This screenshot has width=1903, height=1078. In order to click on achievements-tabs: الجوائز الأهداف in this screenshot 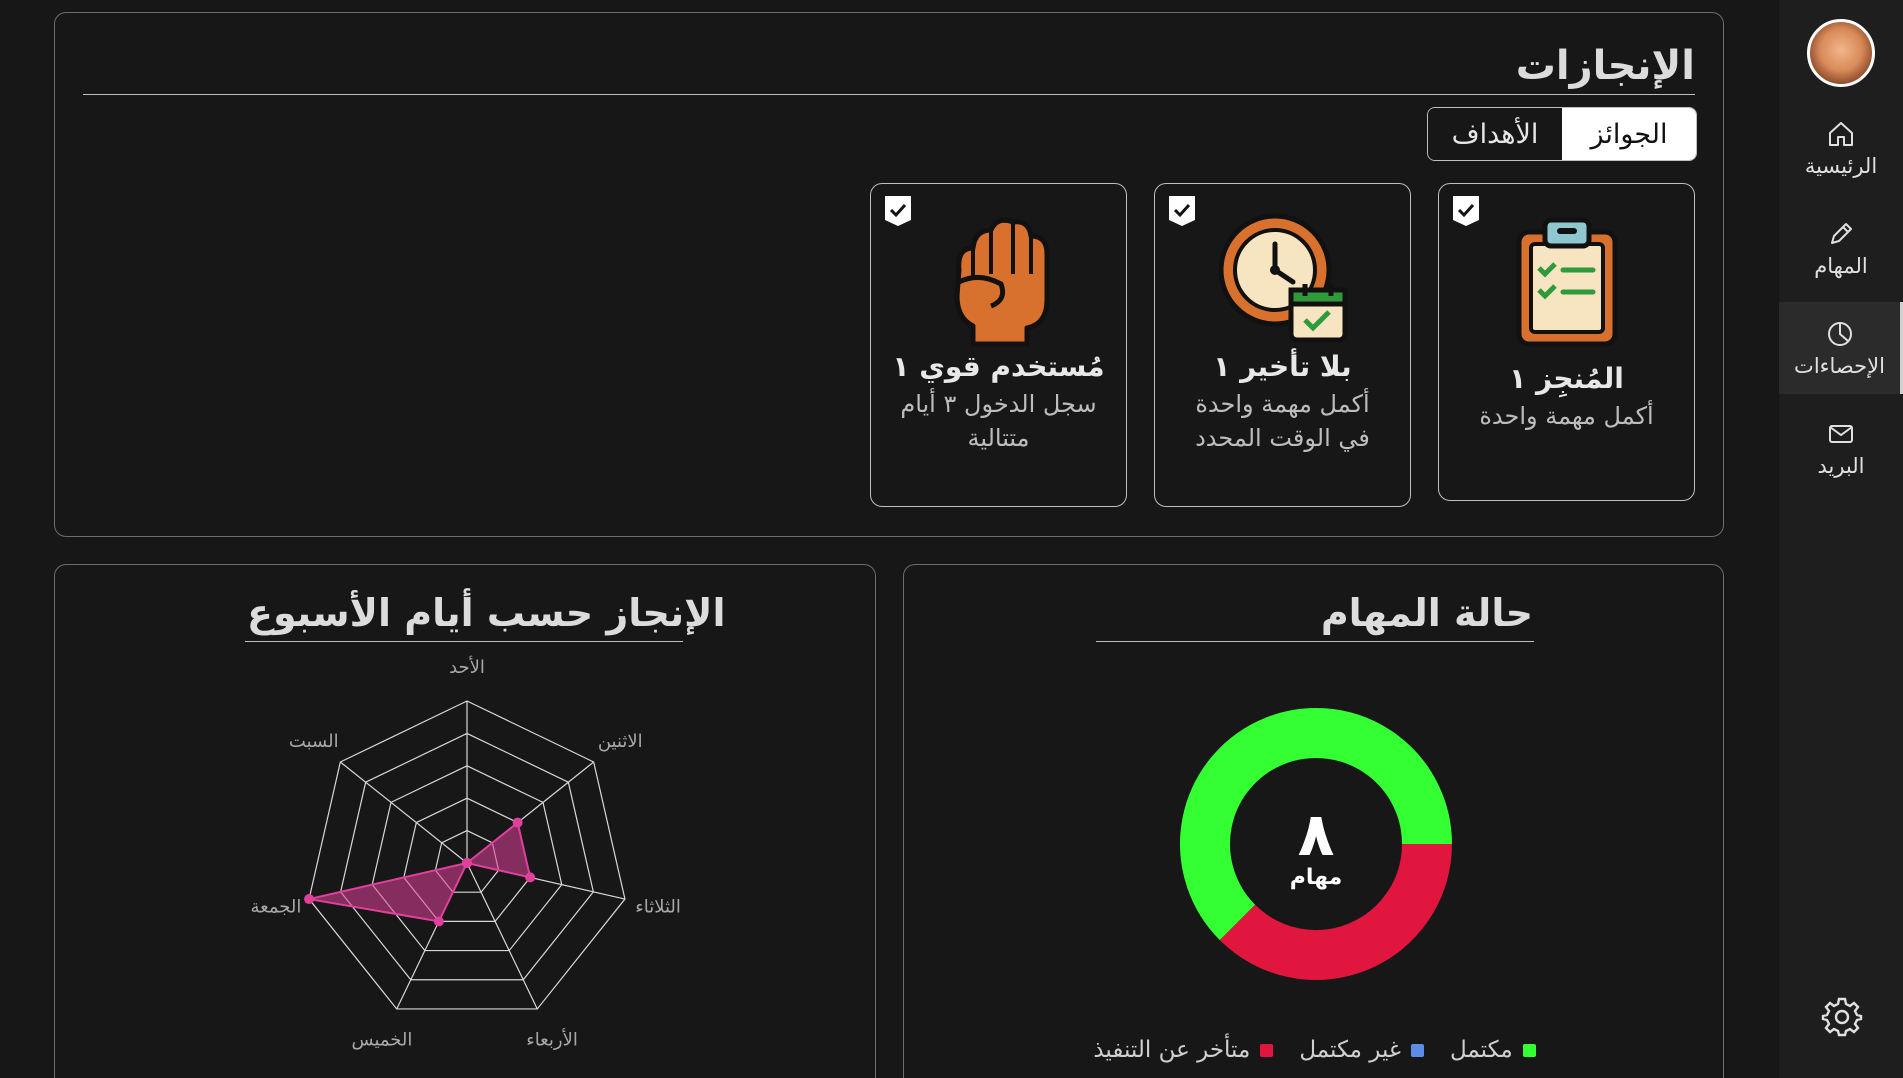, I will do `click(1562, 134)`.